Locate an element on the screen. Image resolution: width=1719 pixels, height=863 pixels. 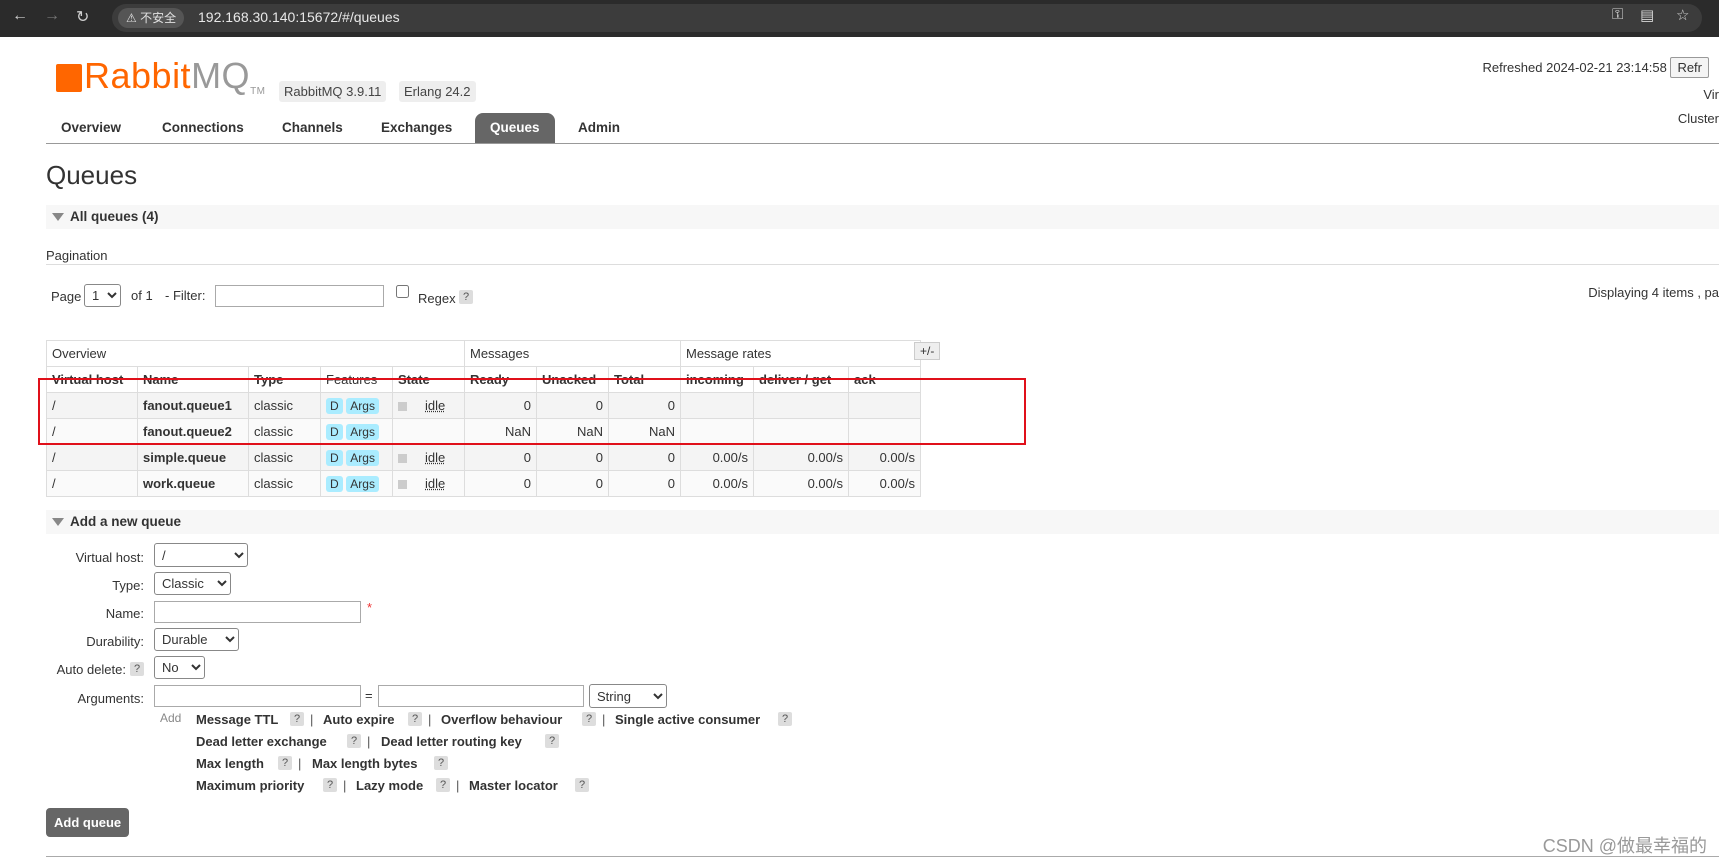
rabbitmq-logo: RabbitMQTM is located at coordinates (161, 76).